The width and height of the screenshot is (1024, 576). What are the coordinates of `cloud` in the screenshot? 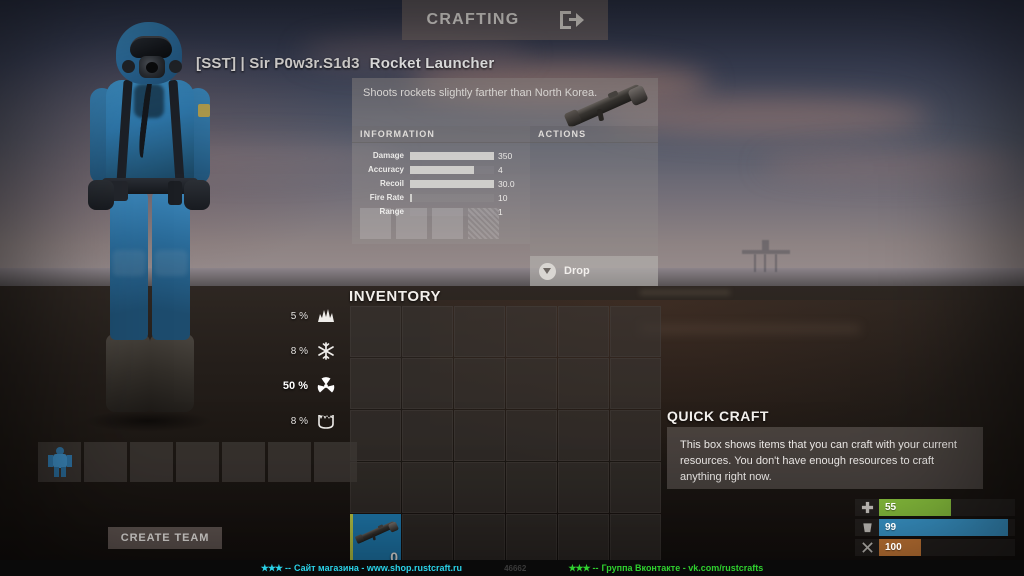 It's located at (890, 165).